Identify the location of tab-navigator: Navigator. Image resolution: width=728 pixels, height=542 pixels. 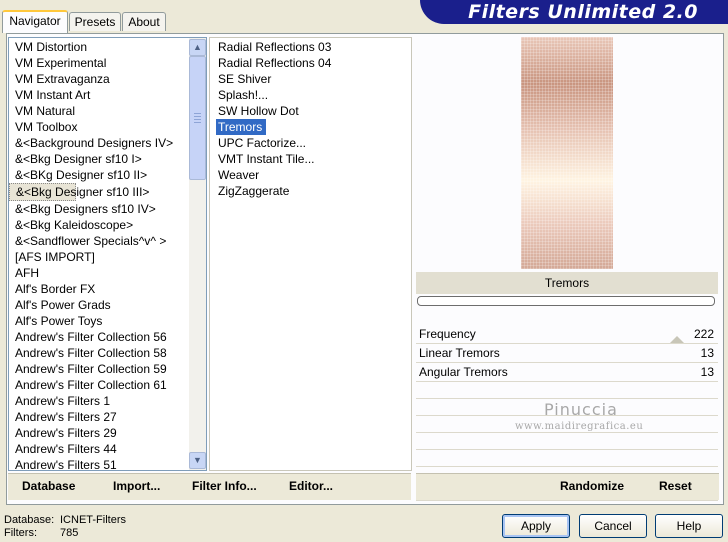
(35, 21).